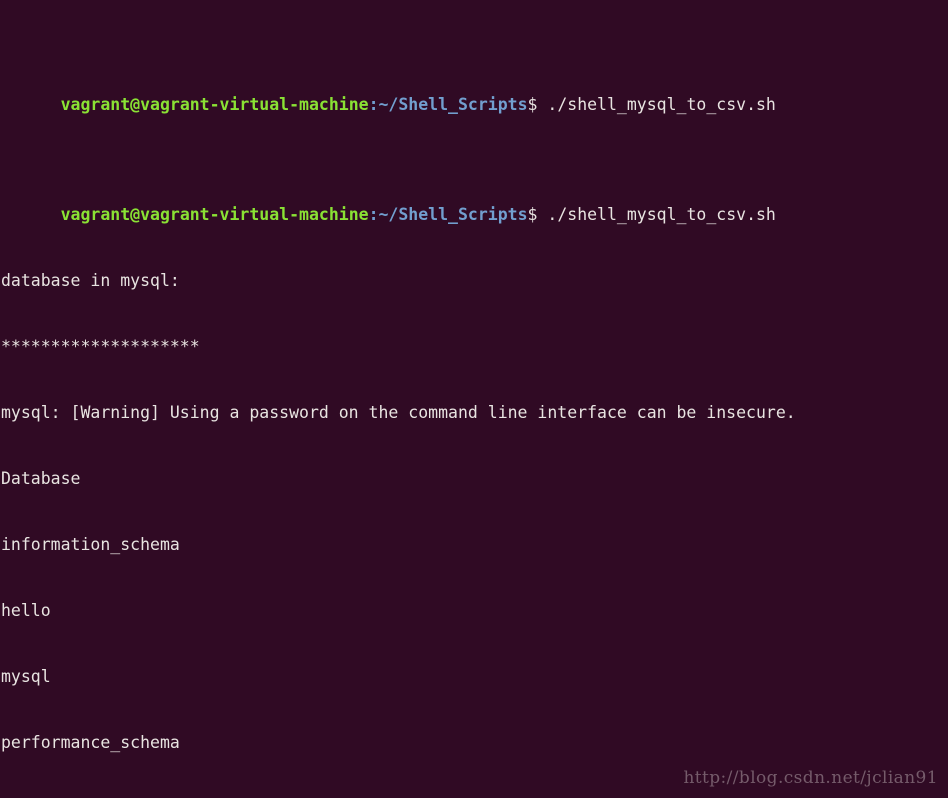 The height and width of the screenshot is (798, 948). I want to click on prompt-user-host-clipped: vagrant@vagrant-virtual-machine, so click(214, 104).